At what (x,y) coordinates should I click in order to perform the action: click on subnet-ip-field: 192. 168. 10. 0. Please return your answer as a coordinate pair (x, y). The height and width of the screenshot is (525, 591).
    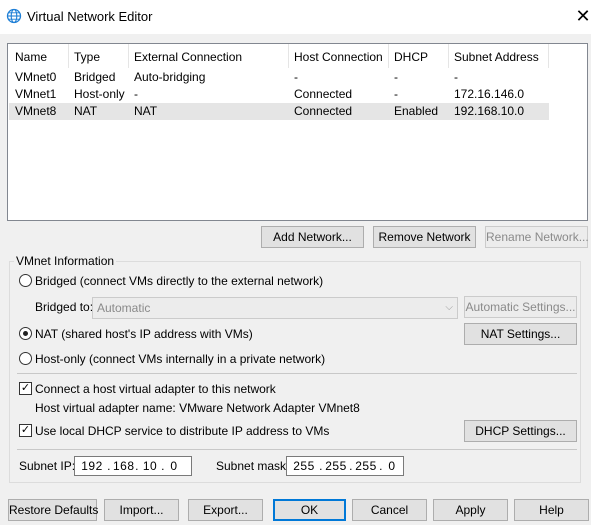
    Looking at the image, I should click on (133, 466).